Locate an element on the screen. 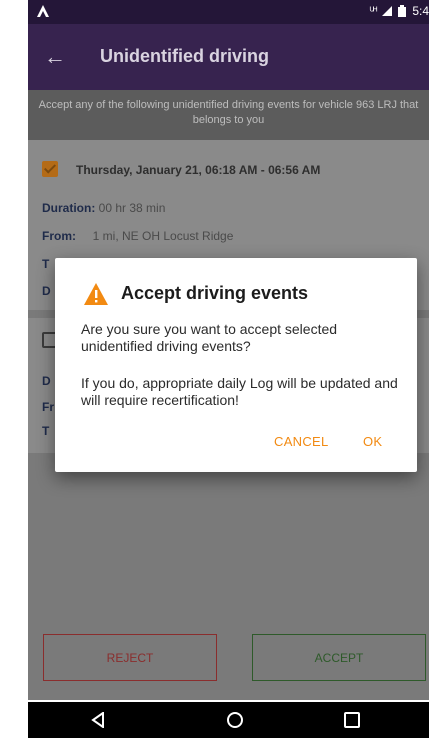  duration-value: 00 hr 38 min is located at coordinates (132, 208).